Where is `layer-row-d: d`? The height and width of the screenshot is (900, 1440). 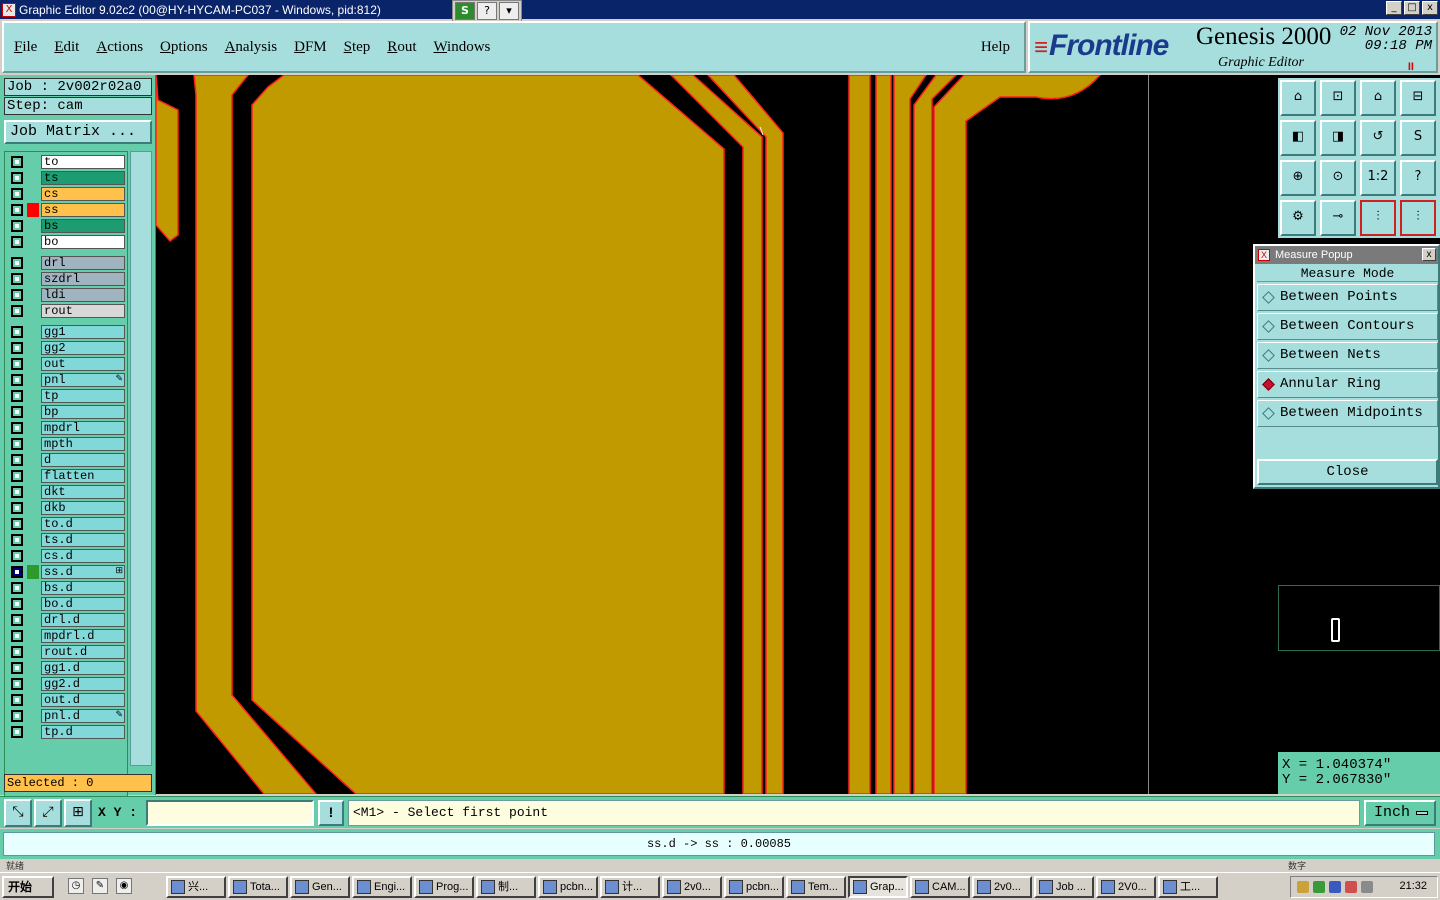
layer-row-d: d is located at coordinates (66, 460).